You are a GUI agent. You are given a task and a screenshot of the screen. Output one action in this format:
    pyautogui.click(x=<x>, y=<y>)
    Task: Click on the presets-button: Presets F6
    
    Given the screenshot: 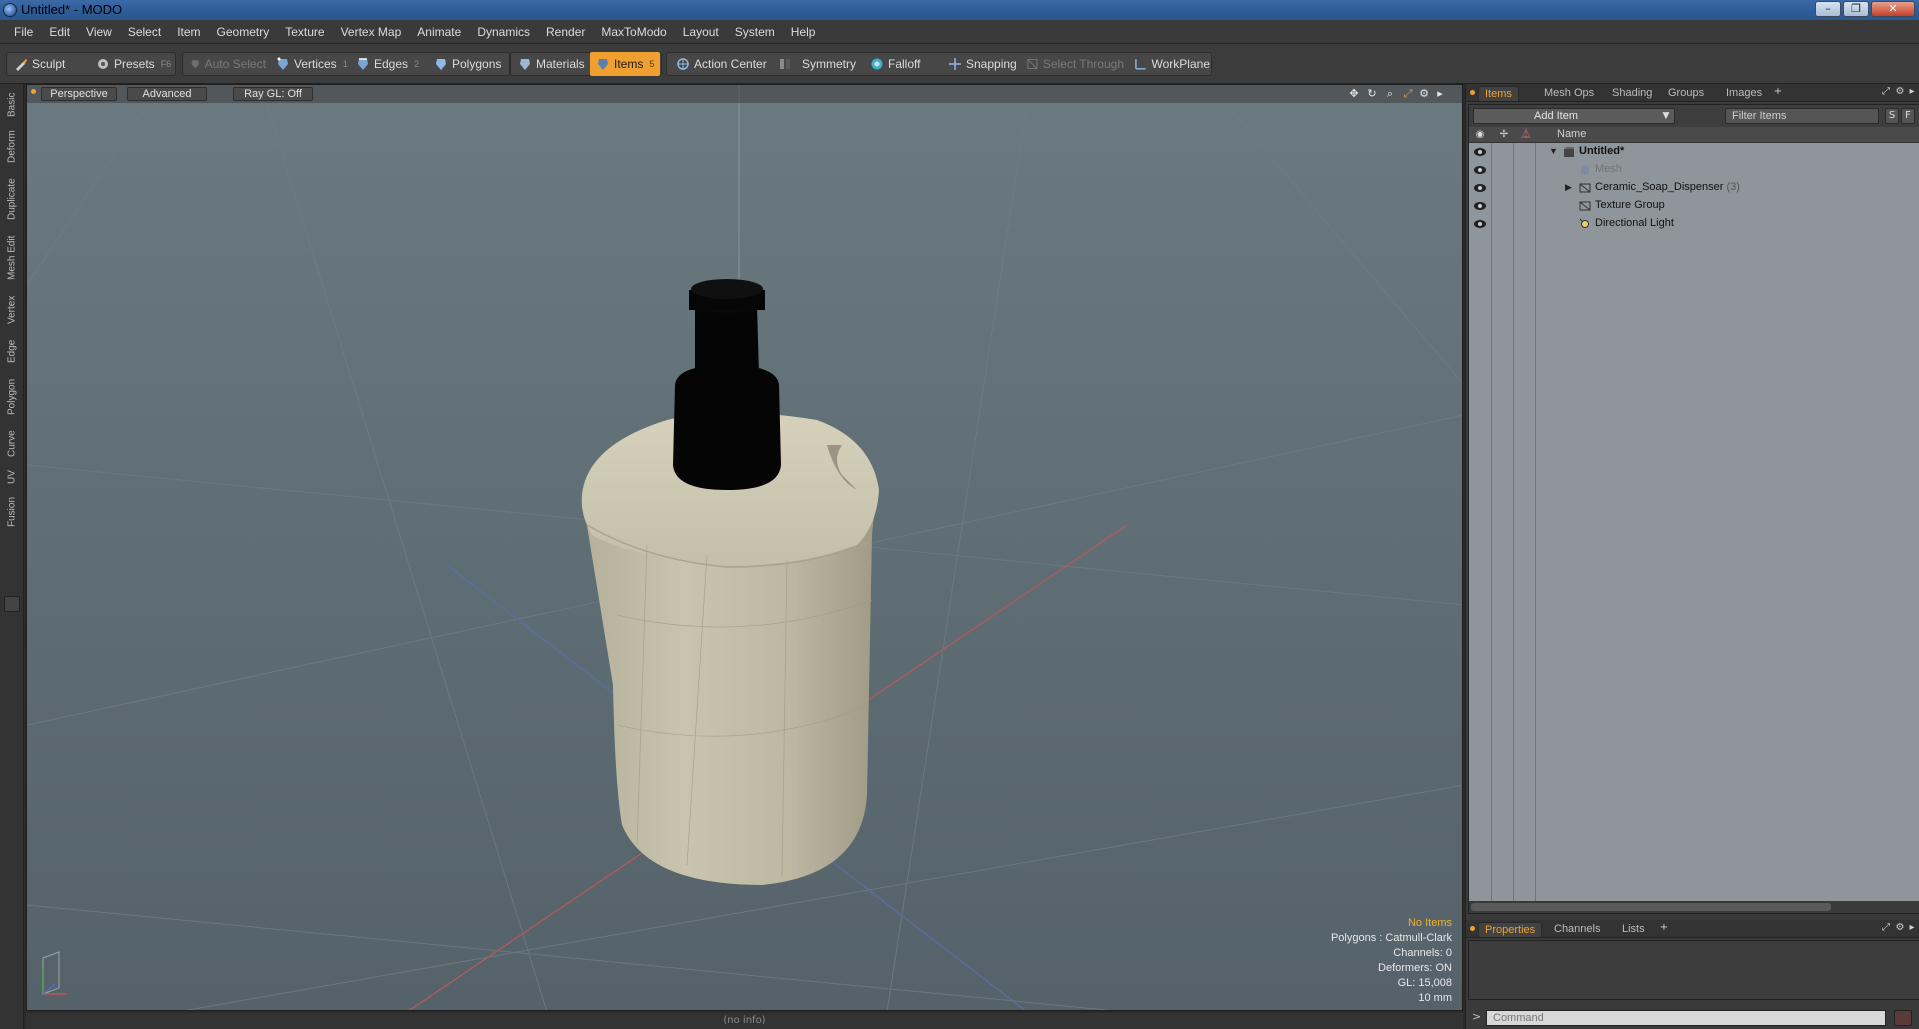 What is the action you would take?
    pyautogui.click(x=132, y=64)
    